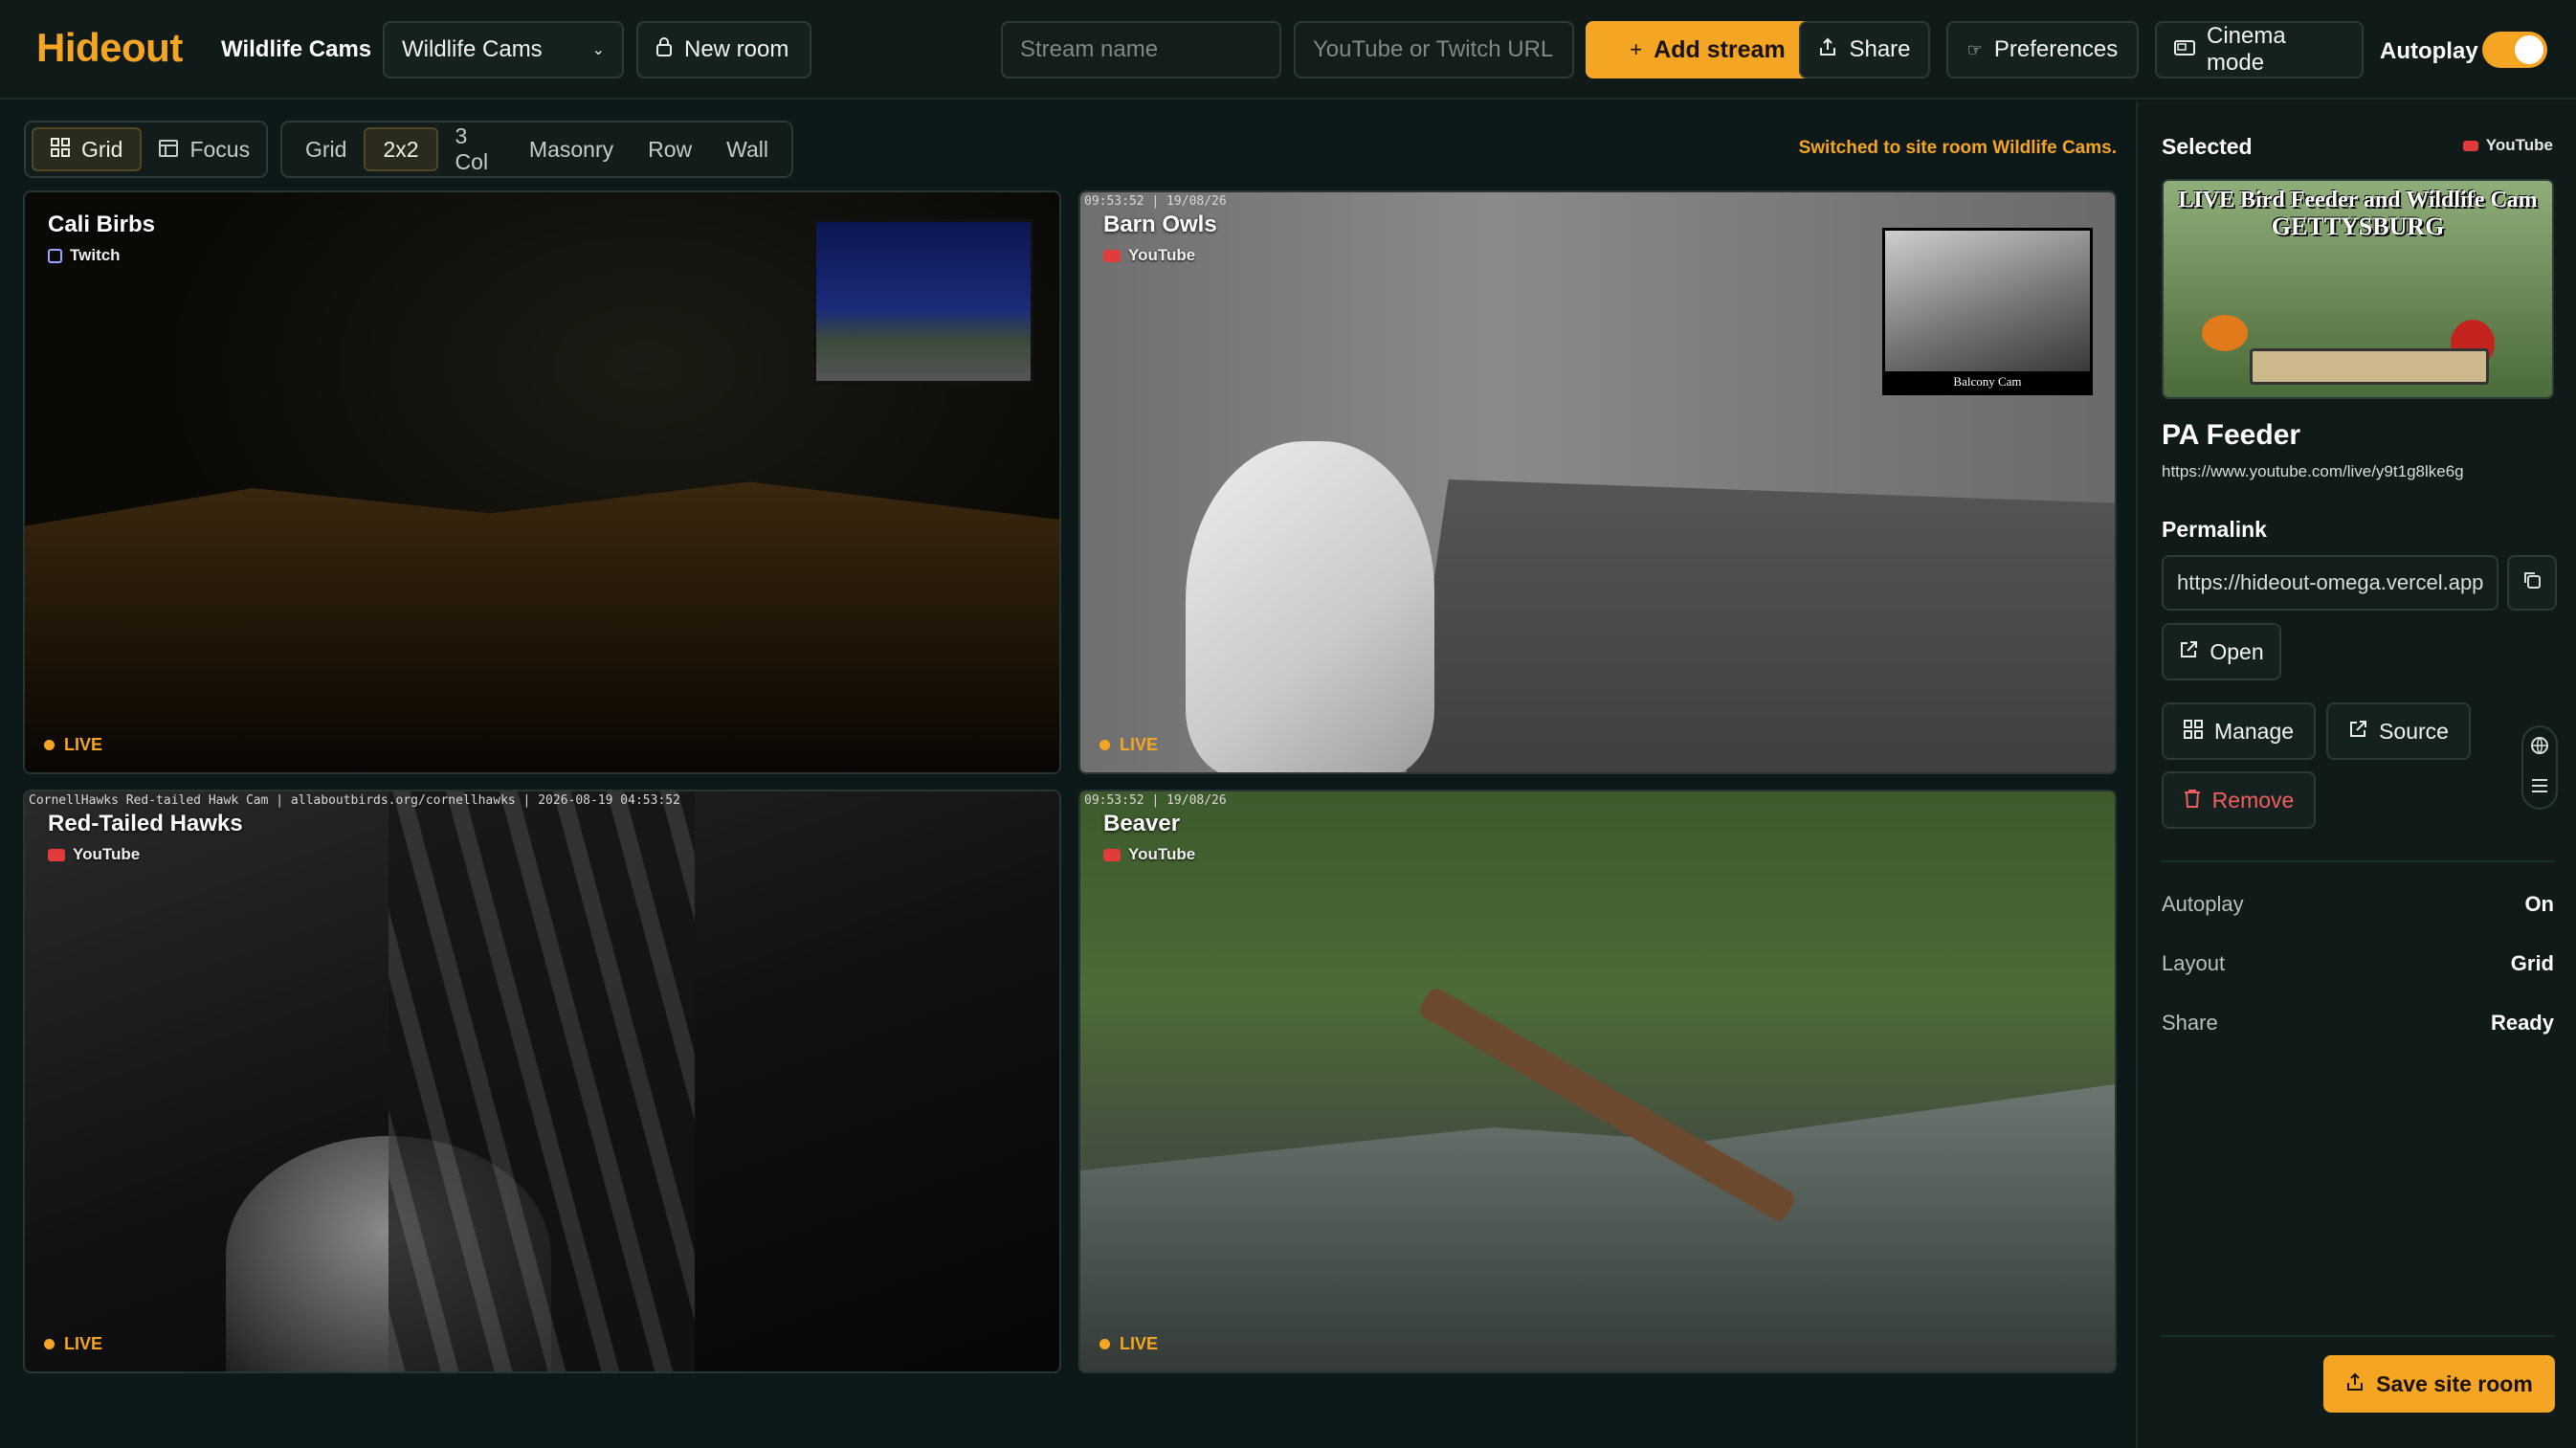  What do you see at coordinates (2313, 472) in the screenshot?
I see `selected-stream-url: https://www.youtube.com/live/y9t1g8lke6g` at bounding box center [2313, 472].